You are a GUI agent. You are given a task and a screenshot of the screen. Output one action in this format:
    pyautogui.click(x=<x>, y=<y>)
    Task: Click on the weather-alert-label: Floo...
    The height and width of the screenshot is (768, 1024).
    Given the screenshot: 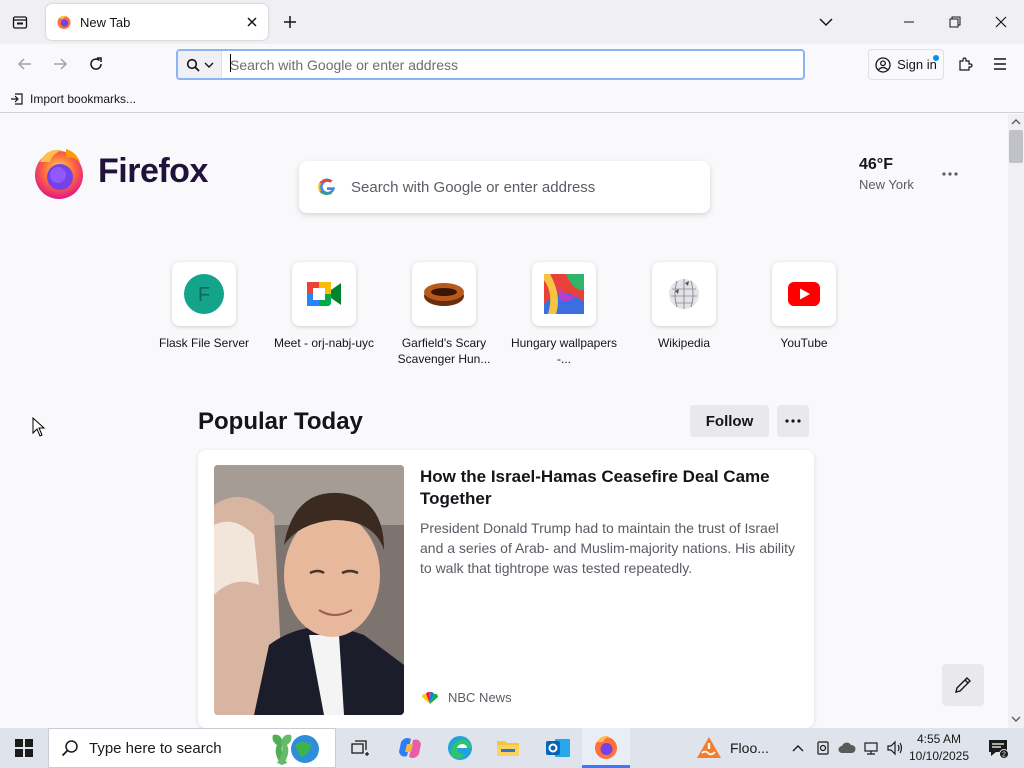 What is the action you would take?
    pyautogui.click(x=749, y=748)
    